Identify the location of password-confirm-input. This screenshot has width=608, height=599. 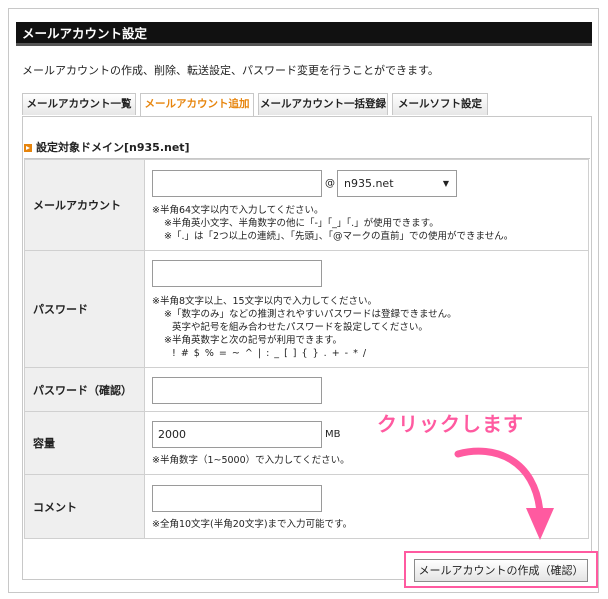
(237, 390).